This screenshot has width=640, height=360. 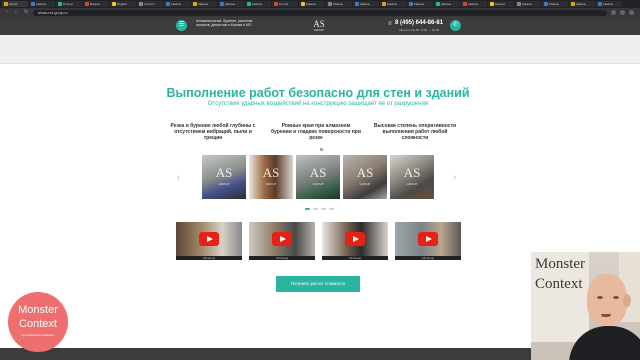 What do you see at coordinates (454, 177) in the screenshot?
I see `carousel-next-icon: ›` at bounding box center [454, 177].